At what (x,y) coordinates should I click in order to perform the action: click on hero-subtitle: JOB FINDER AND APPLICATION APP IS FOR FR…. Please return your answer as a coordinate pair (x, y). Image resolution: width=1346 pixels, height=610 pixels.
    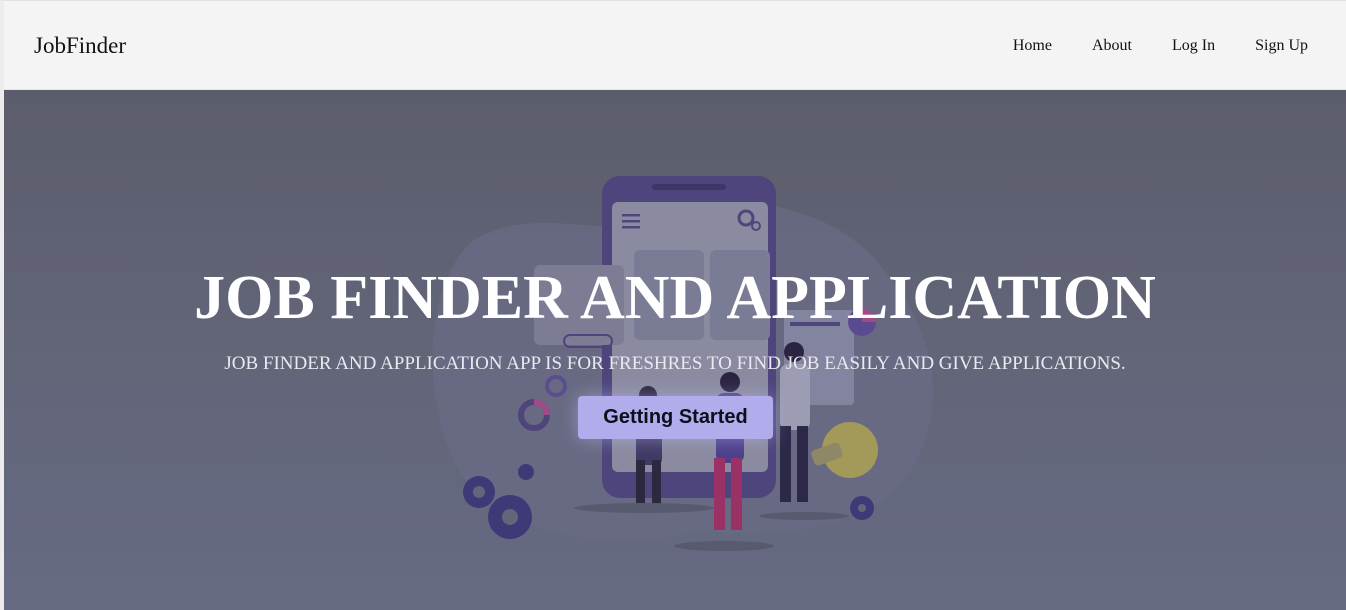
    Looking at the image, I should click on (675, 363).